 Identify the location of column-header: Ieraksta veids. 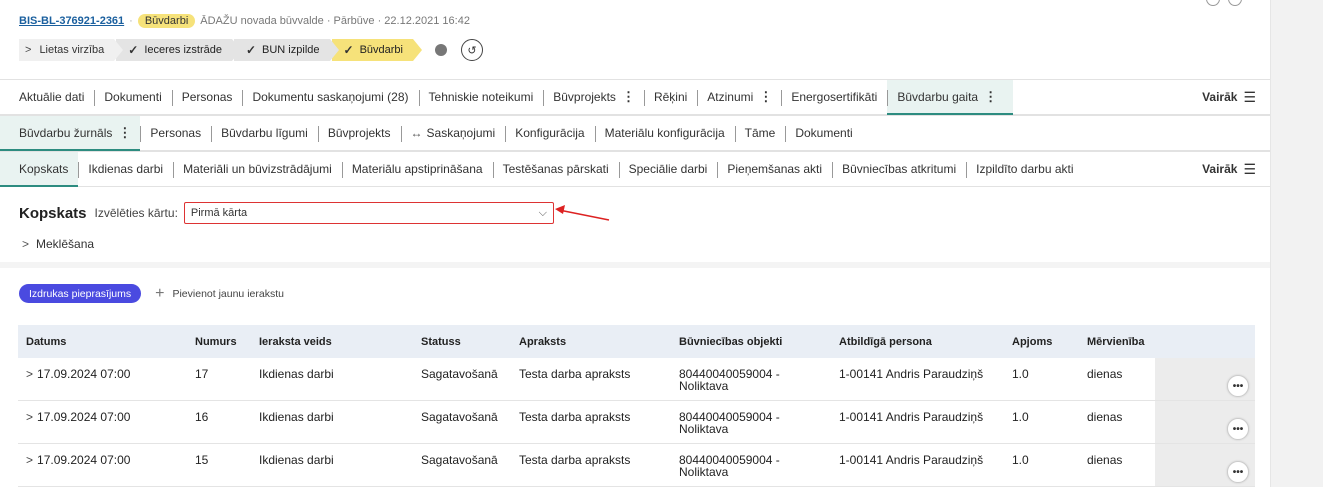
(332, 342).